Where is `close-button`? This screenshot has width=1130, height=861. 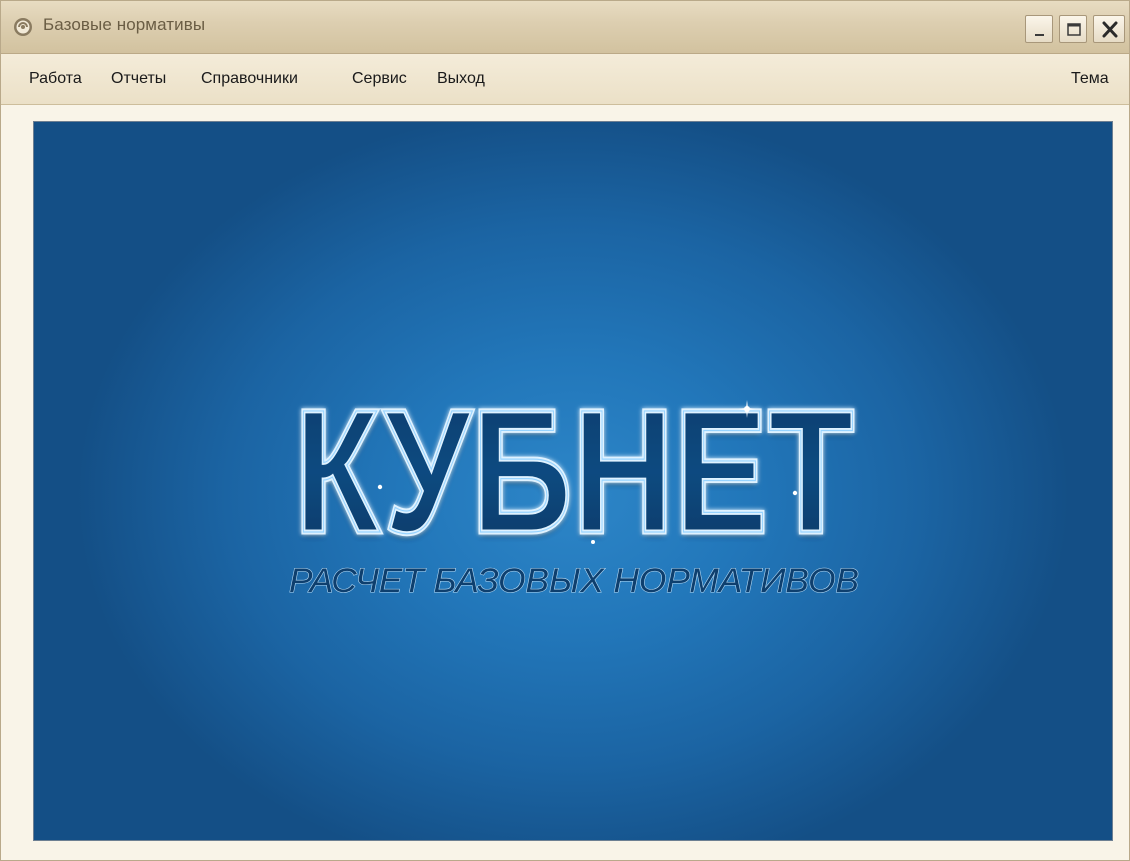 close-button is located at coordinates (1109, 29).